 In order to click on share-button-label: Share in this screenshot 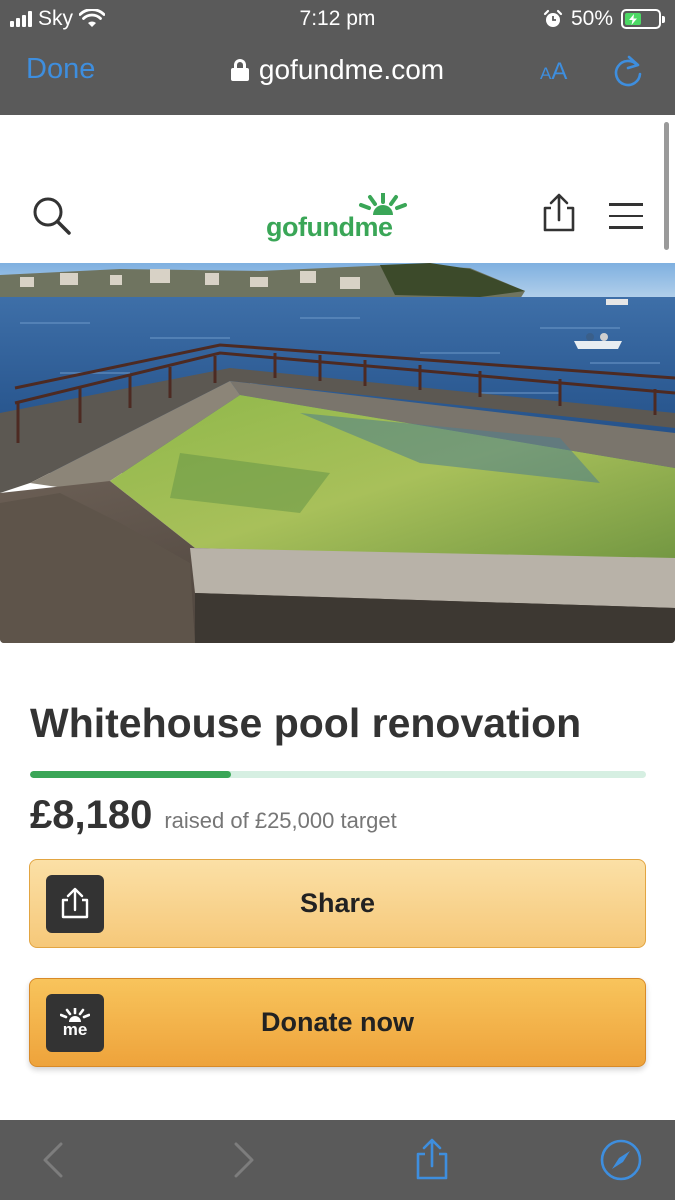, I will do `click(337, 903)`.